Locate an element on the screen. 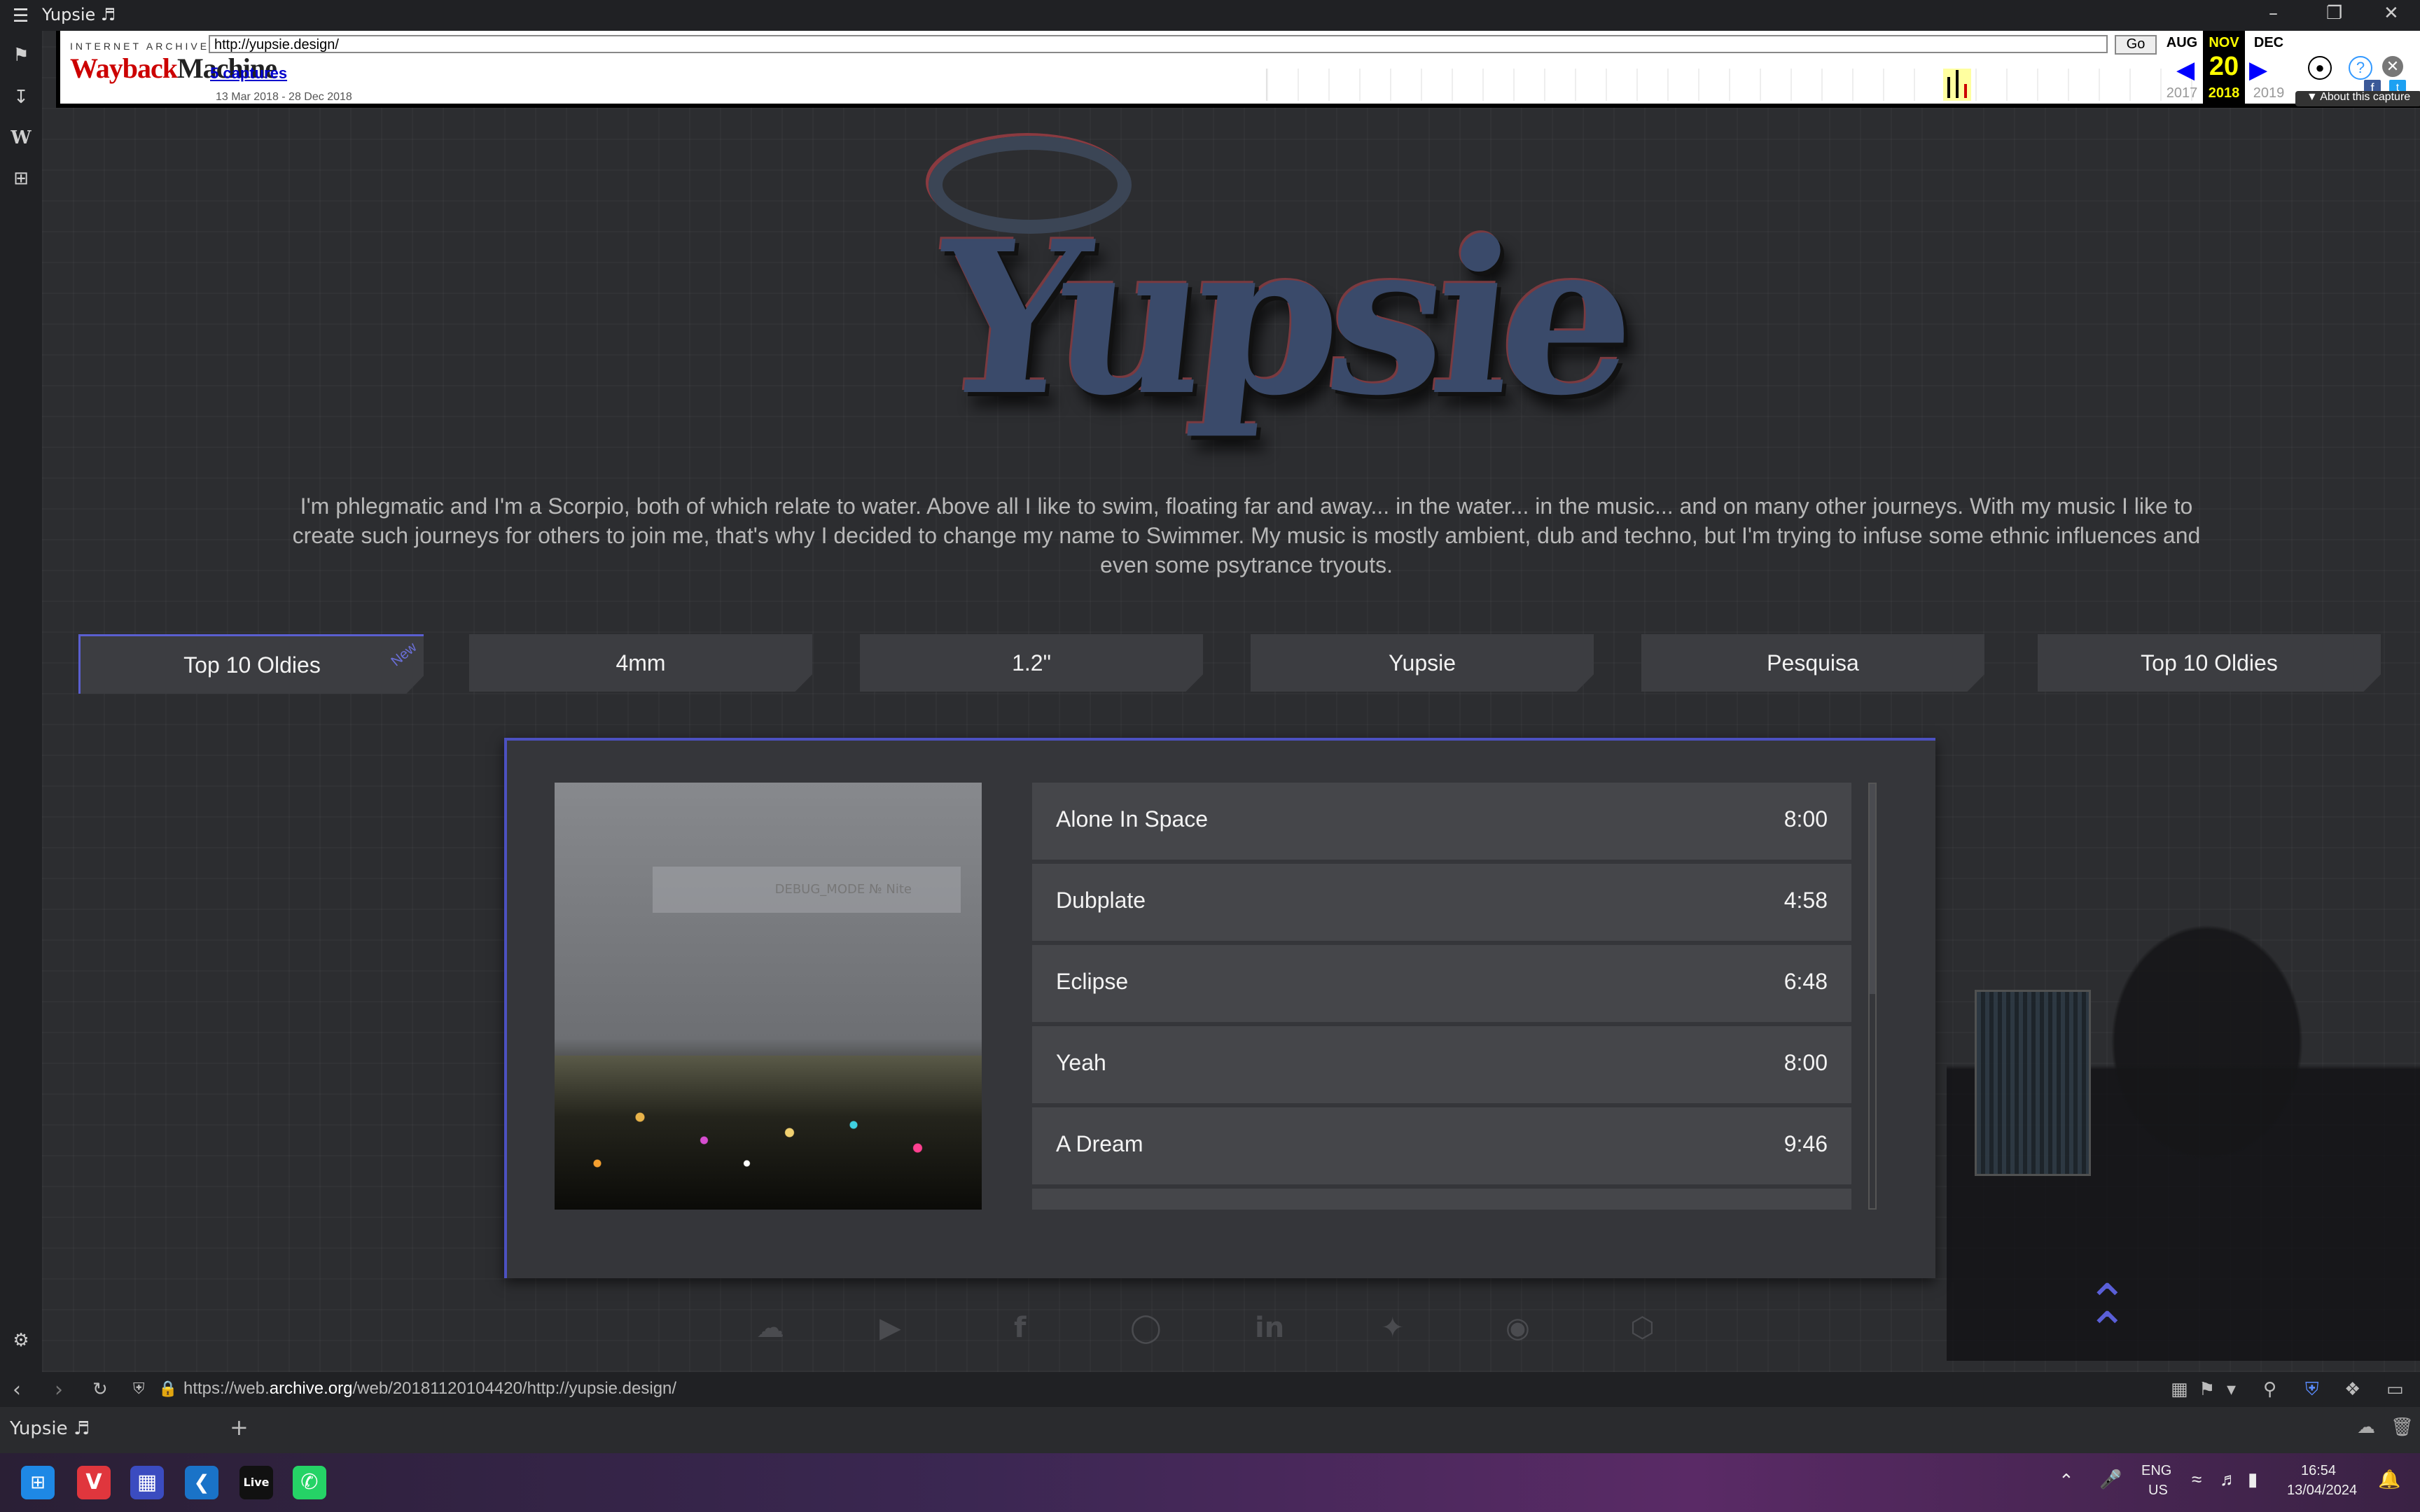  tab-top-10-oldies-2: Top 10 Oldies is located at coordinates (2209, 663).